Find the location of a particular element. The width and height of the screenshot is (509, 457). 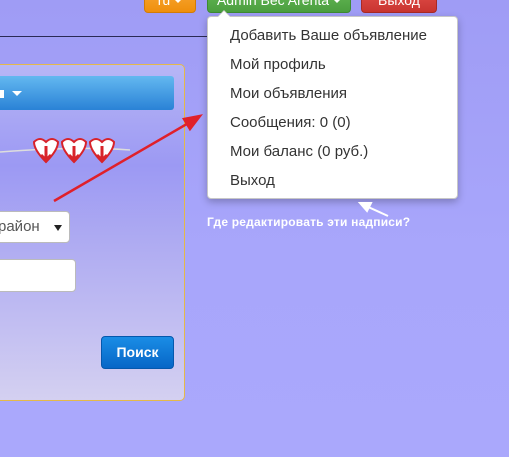

menu-item-balance: Мои баланс (0 руб.) is located at coordinates (332, 155).